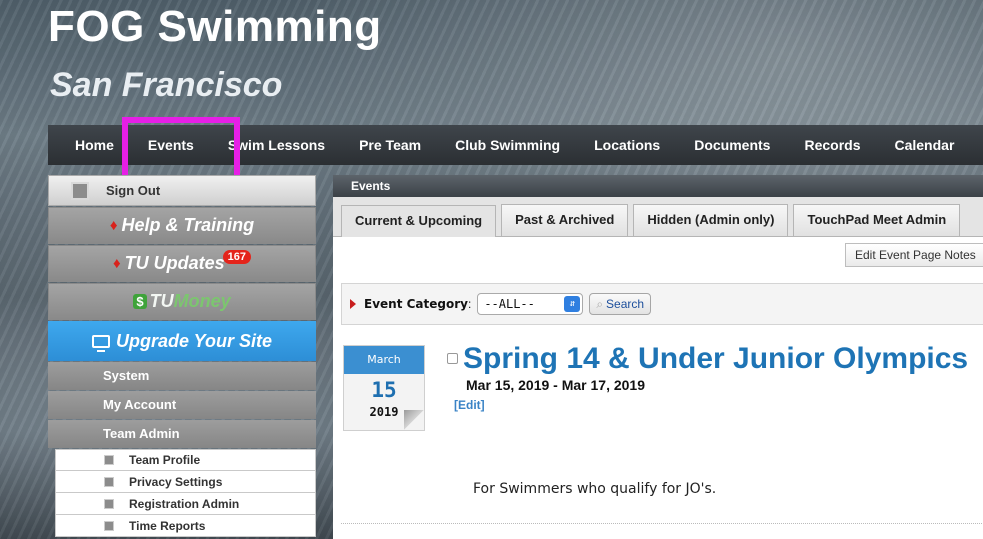 The width and height of the screenshot is (983, 539). I want to click on tumoney-button: $ TU Money, so click(182, 301).